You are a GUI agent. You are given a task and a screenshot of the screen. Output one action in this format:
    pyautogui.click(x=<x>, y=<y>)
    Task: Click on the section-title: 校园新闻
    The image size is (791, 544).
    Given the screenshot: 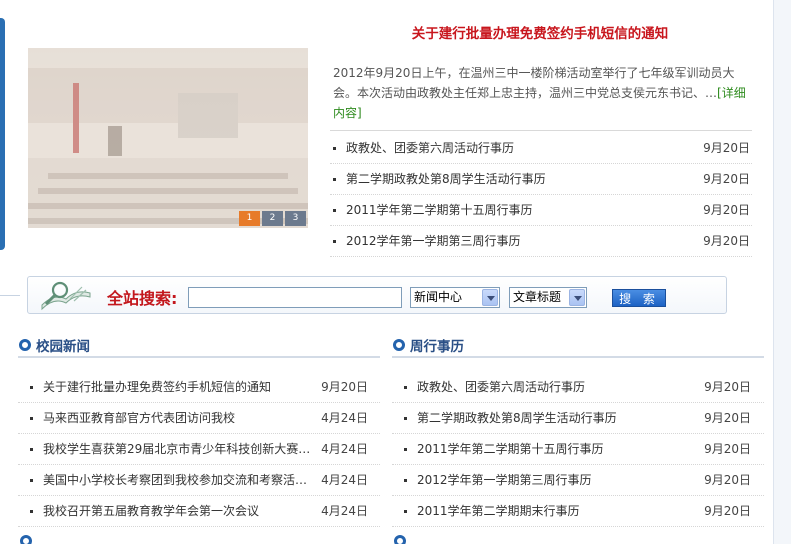 What is the action you would take?
    pyautogui.click(x=63, y=345)
    